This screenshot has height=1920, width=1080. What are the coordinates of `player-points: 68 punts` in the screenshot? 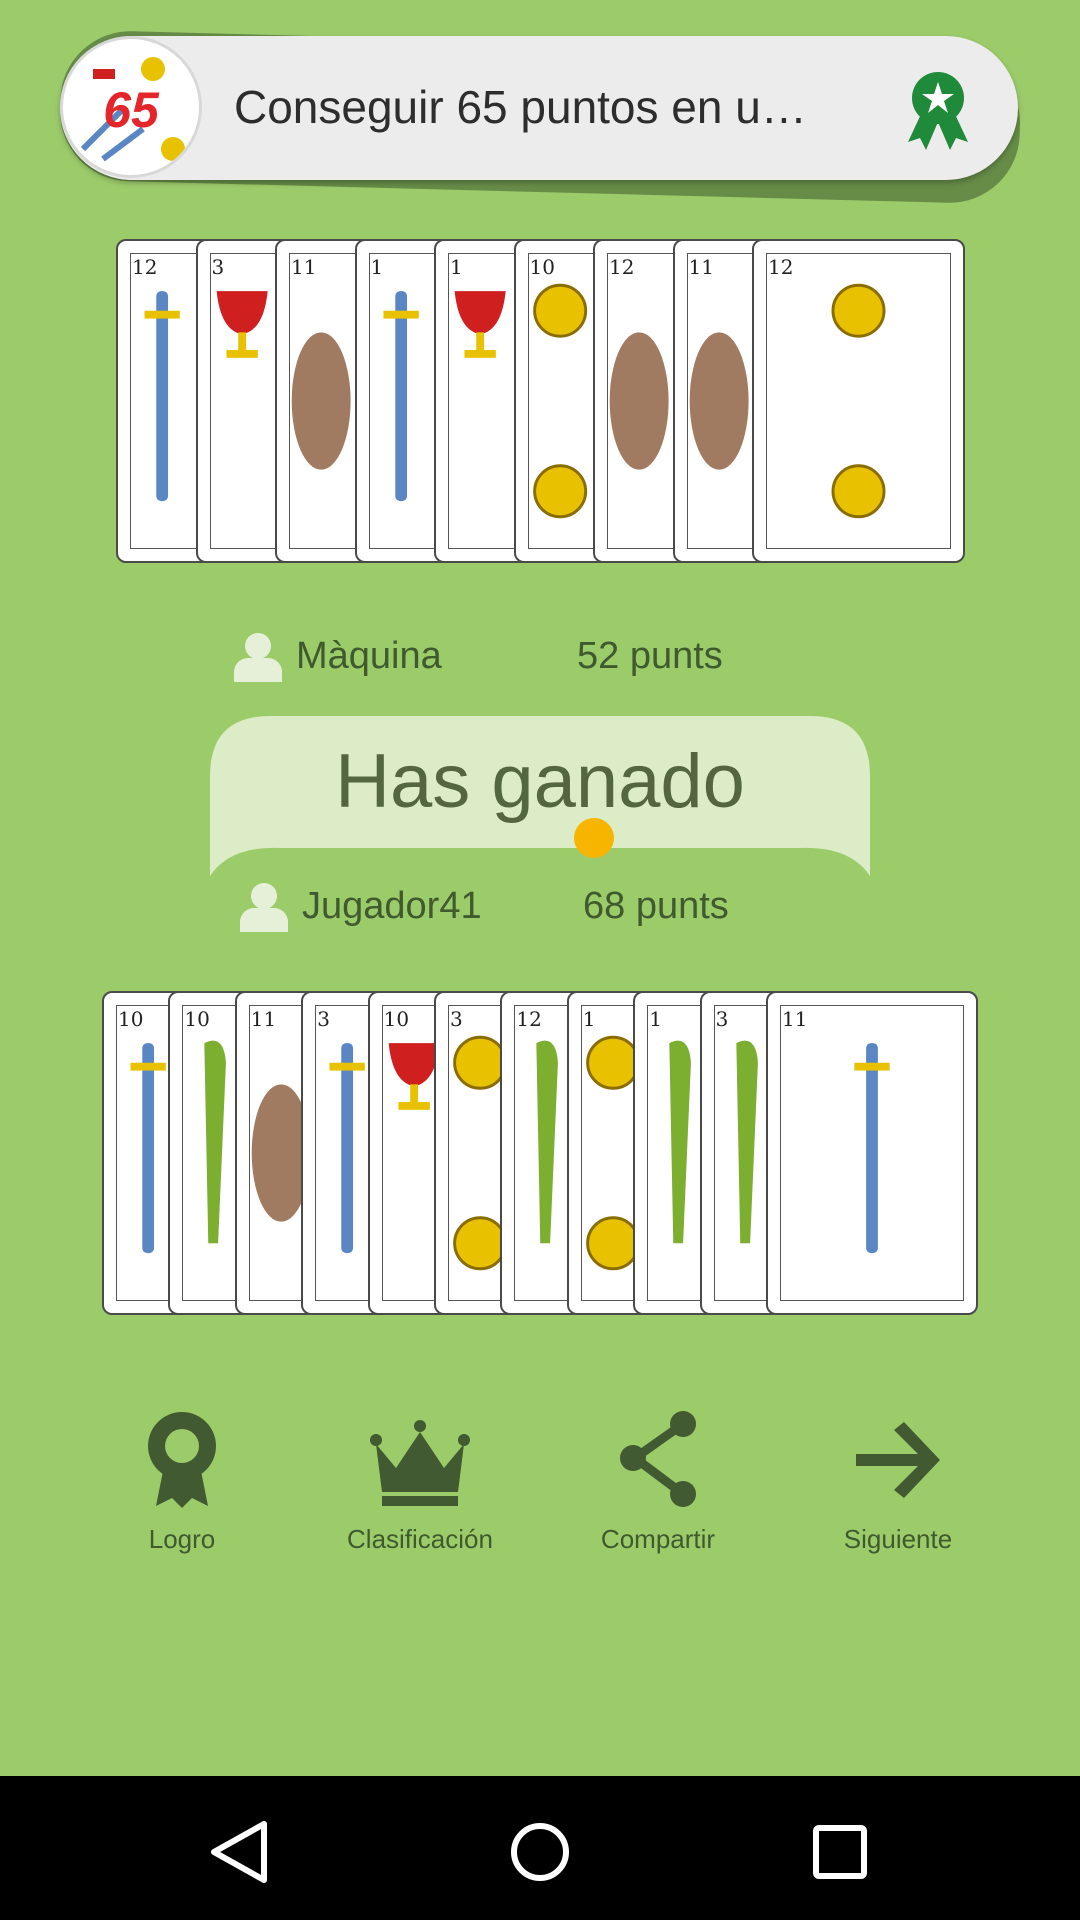 It's located at (656, 905).